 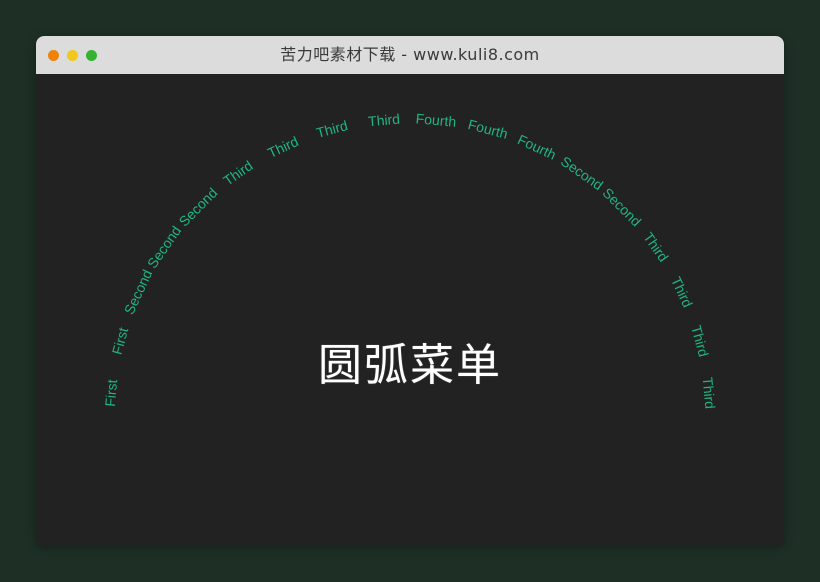 I want to click on window-title: 苦力吧素材下载 - www.kuli8.com, so click(x=410, y=54).